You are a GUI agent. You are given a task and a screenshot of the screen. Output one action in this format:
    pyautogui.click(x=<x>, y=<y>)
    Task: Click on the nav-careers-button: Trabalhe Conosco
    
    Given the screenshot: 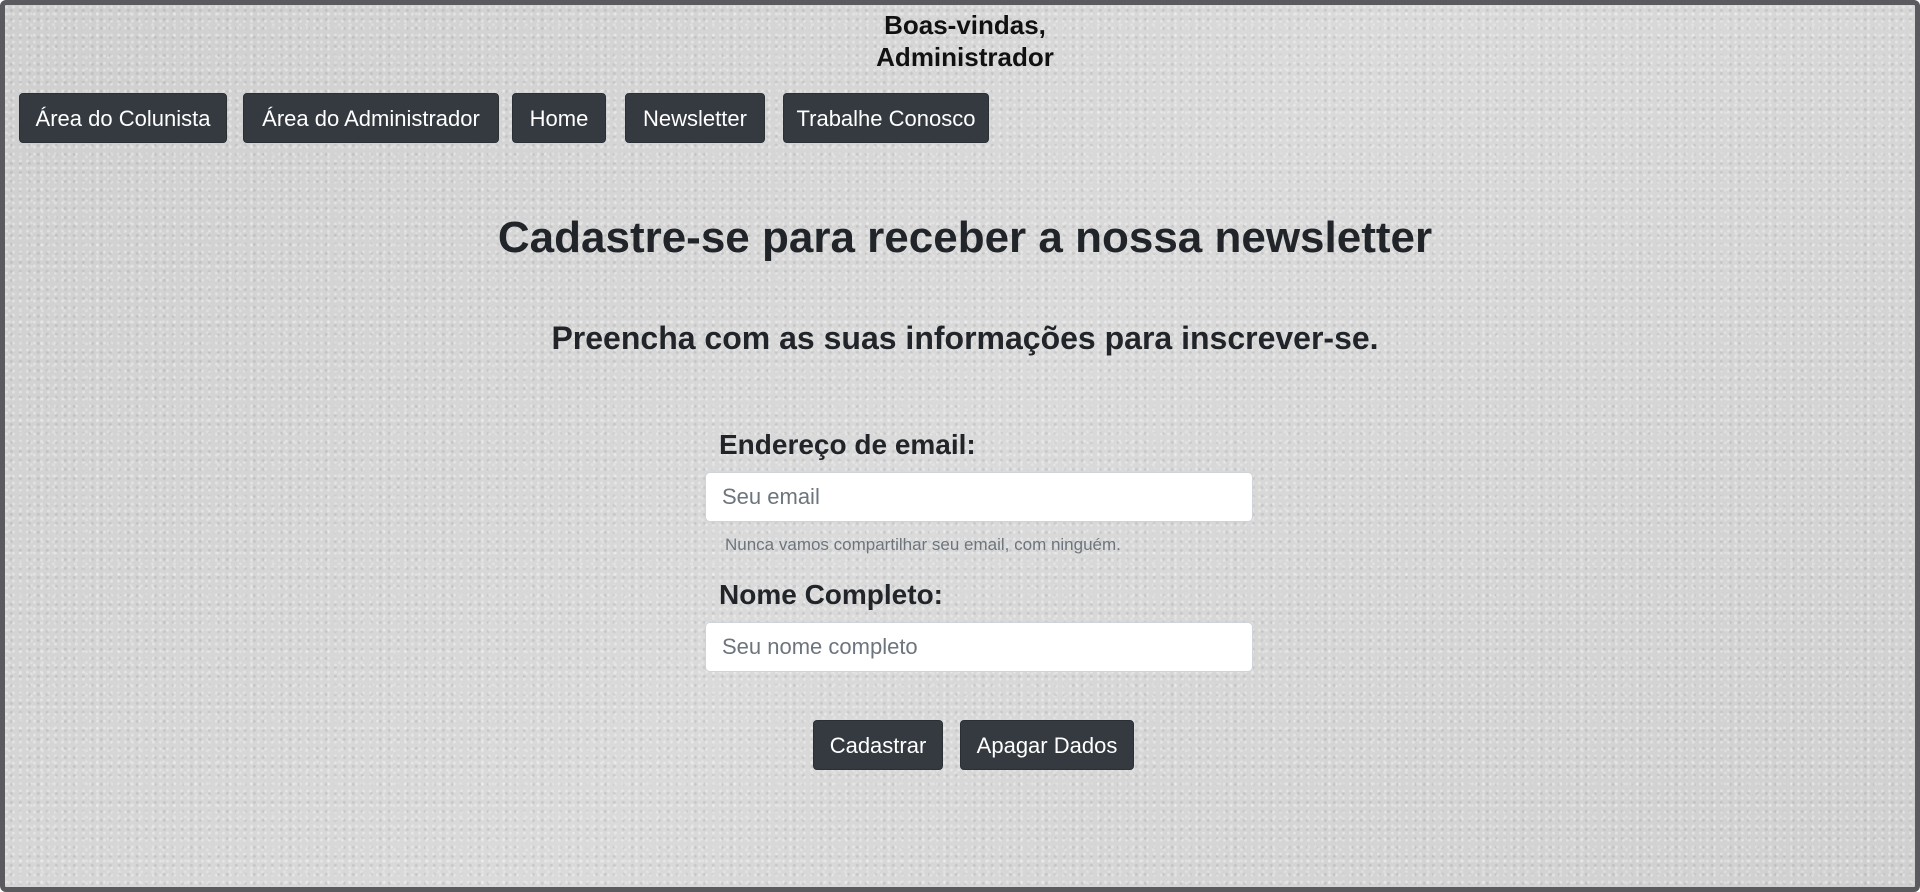 What is the action you would take?
    pyautogui.click(x=886, y=118)
    